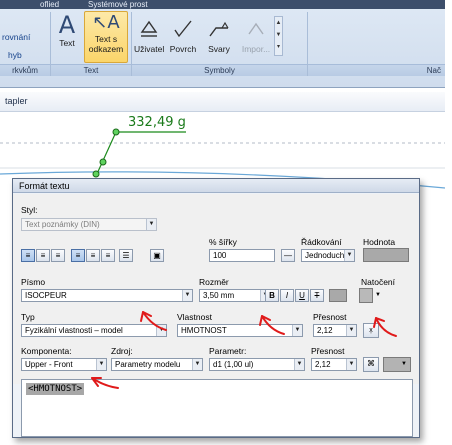 This screenshot has width=452, height=445. I want to click on property-tag: <HMOTNOST>, so click(55, 389).